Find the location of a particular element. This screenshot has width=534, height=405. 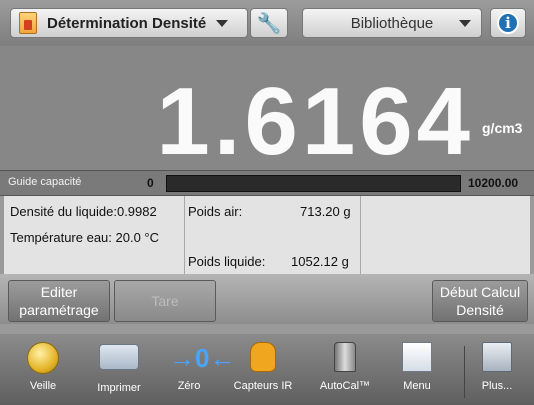

density-unit: g/cm3 is located at coordinates (502, 128).